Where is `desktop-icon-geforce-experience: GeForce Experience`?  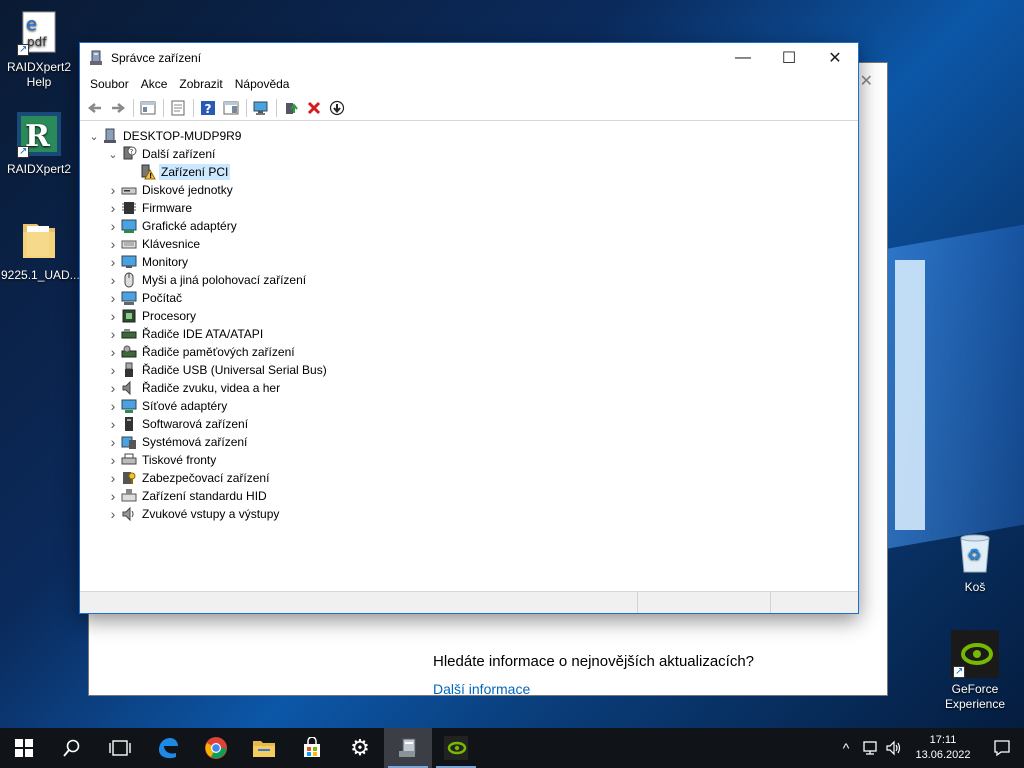
desktop-icon-geforce-experience: GeForce Experience is located at coordinates (975, 671).